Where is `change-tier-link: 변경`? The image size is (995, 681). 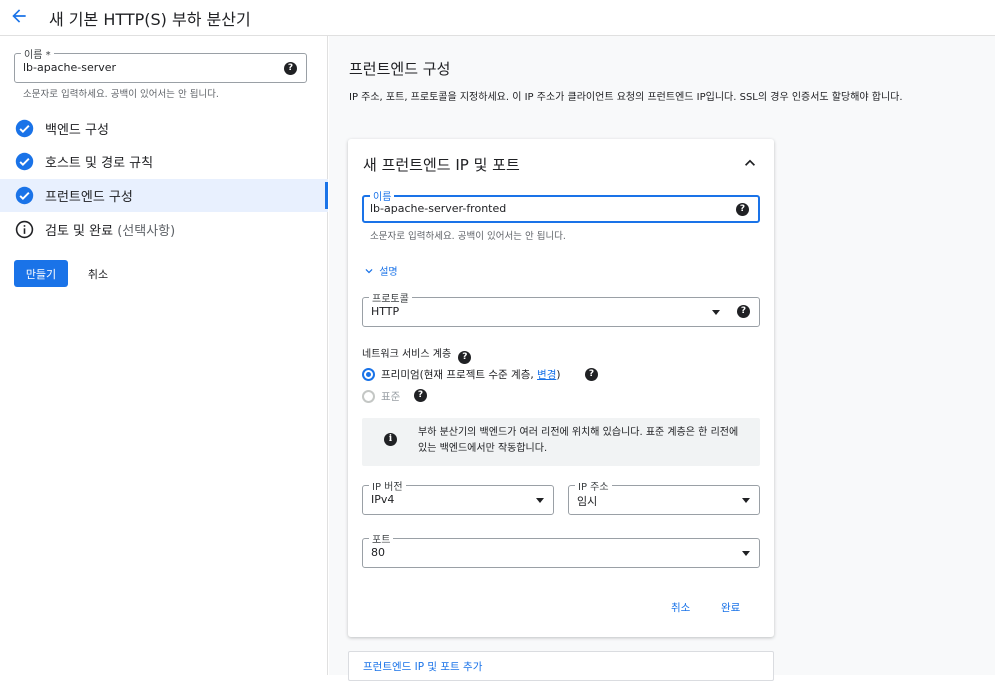
change-tier-link: 변경 is located at coordinates (546, 375).